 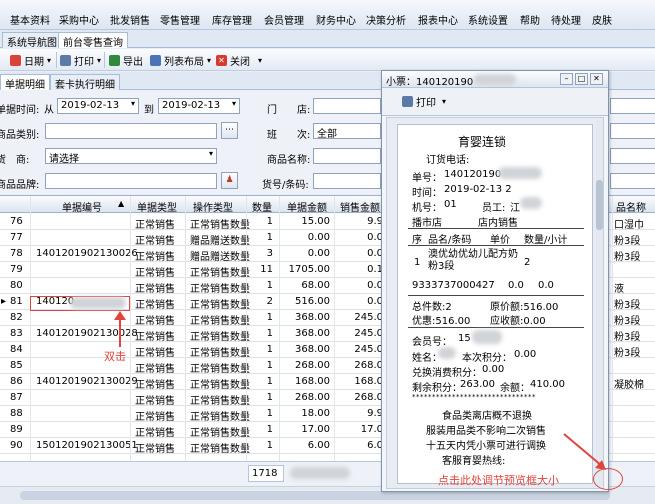 I want to click on total-qty: 1718, so click(x=266, y=473).